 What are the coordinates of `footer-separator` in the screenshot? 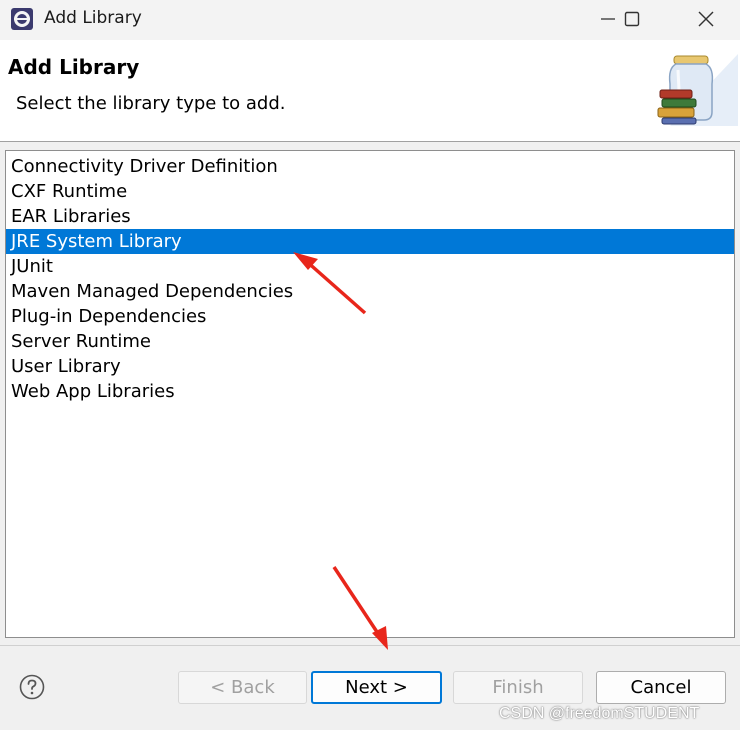 It's located at (370, 645).